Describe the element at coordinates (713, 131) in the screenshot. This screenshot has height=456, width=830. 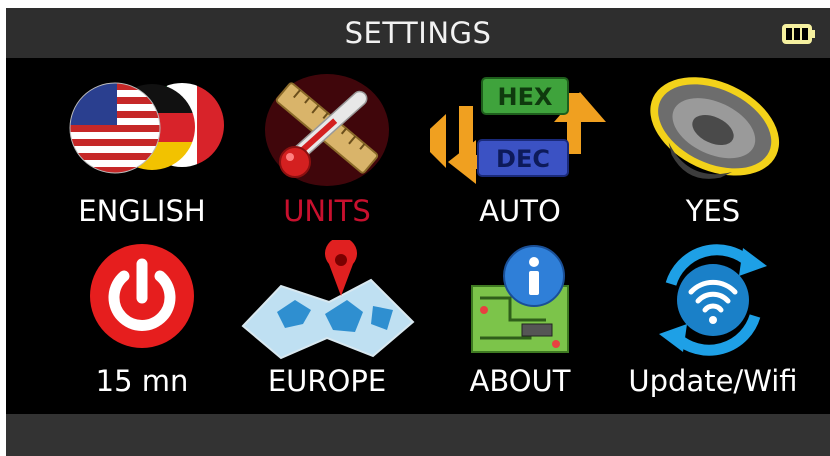
I see `speaker-icon` at that location.